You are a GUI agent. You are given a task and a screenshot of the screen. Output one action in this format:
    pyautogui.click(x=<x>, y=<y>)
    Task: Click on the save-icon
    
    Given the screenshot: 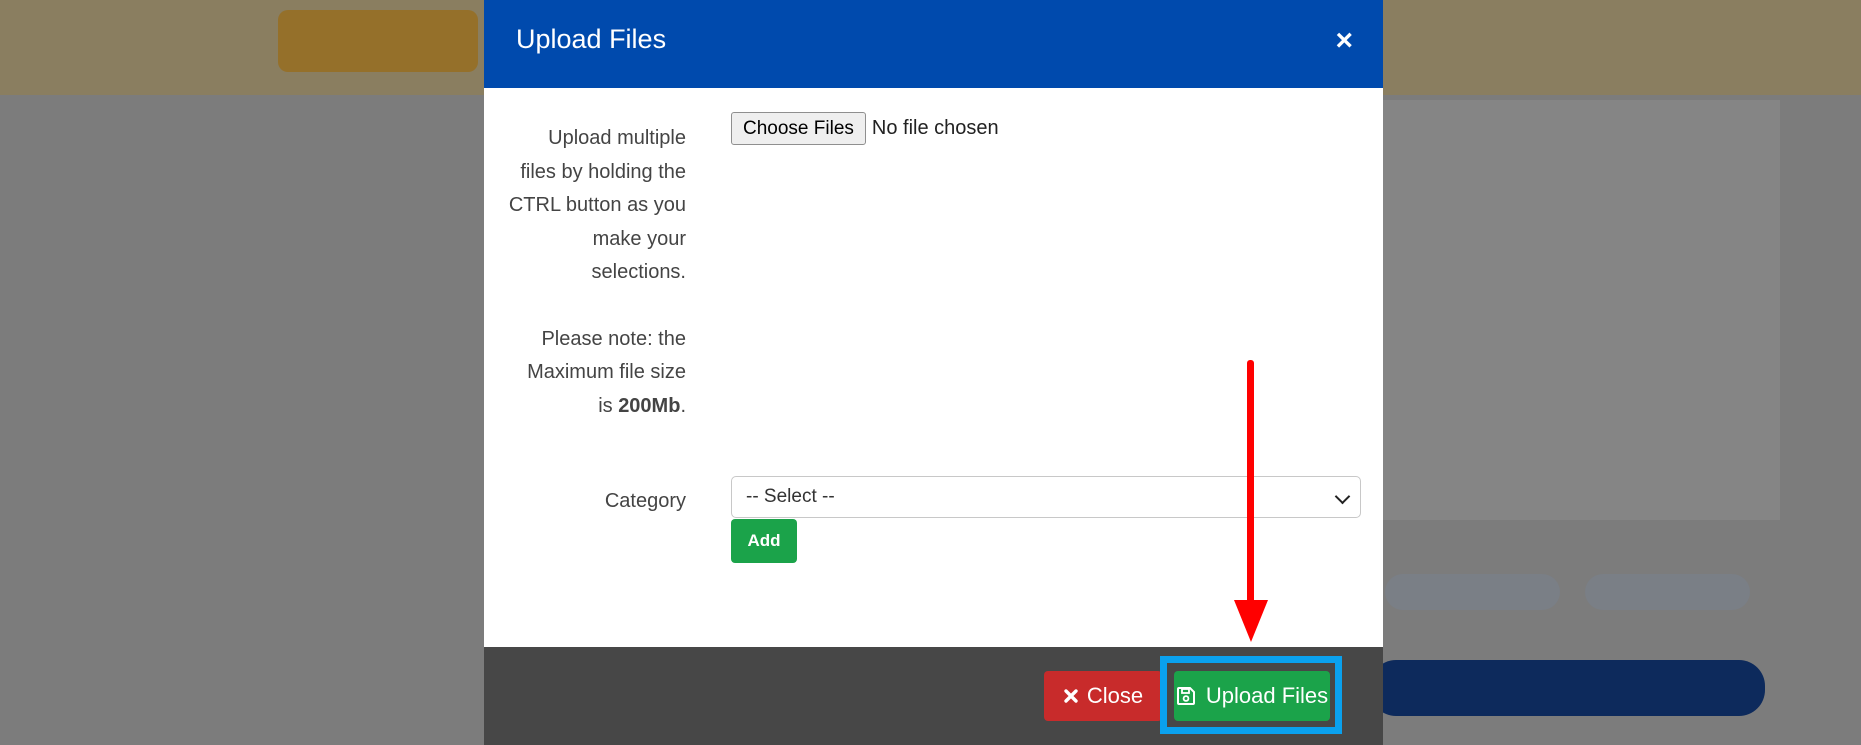 What is the action you would take?
    pyautogui.click(x=1185, y=696)
    